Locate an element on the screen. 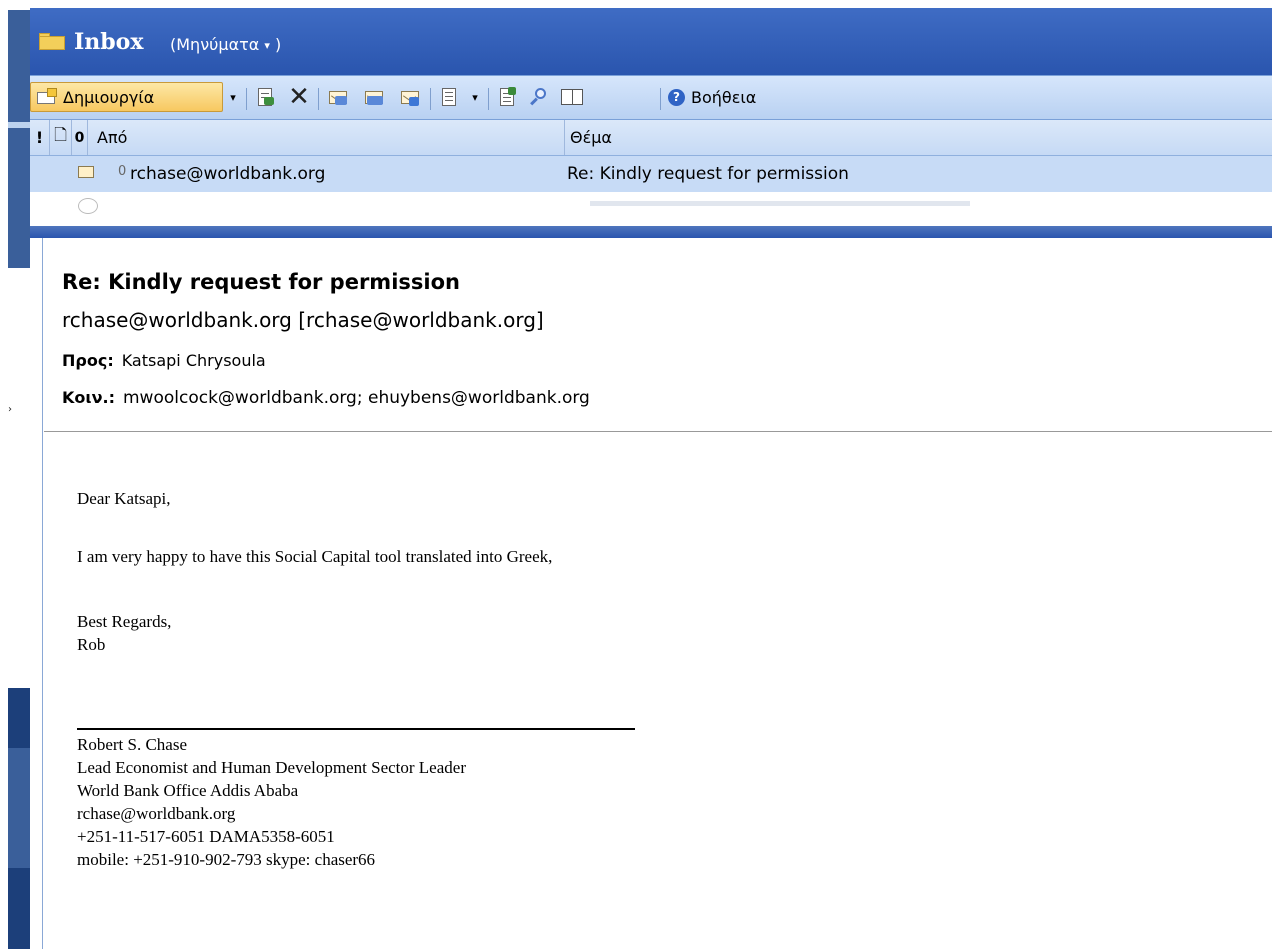  new-message-icon is located at coordinates (48, 97).